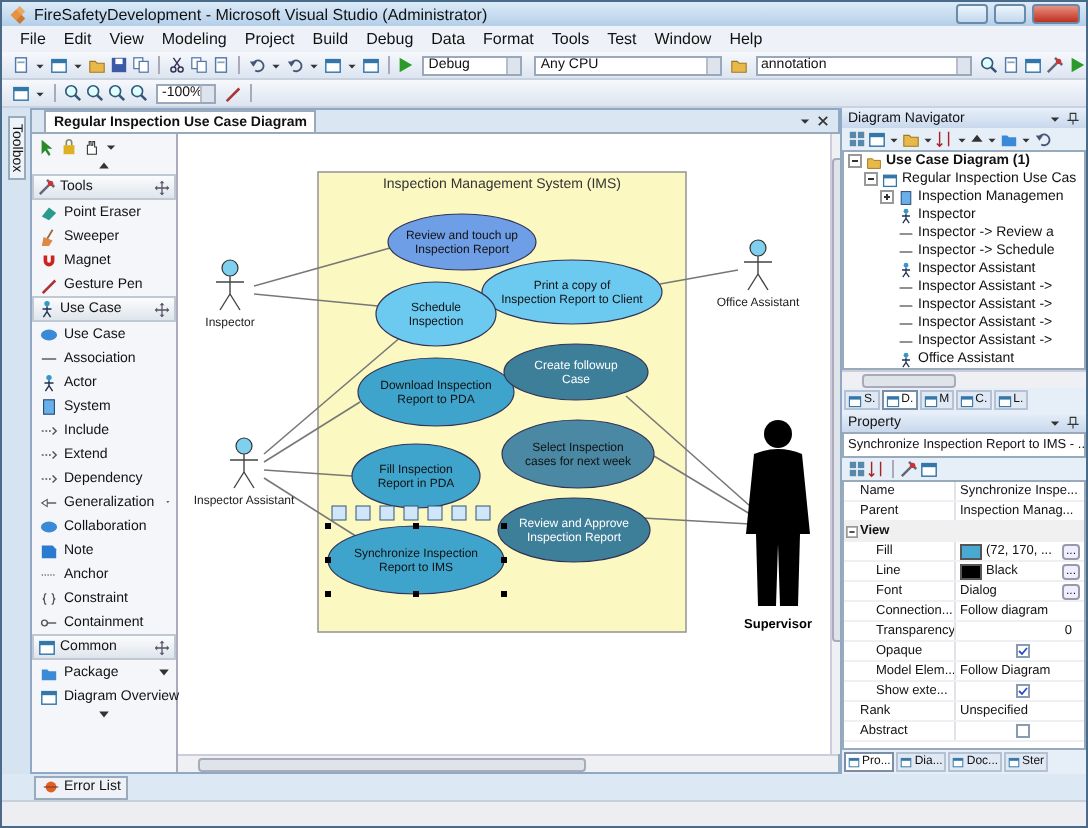 The image size is (1088, 828). What do you see at coordinates (176, 65) in the screenshot?
I see `scissors-icon` at bounding box center [176, 65].